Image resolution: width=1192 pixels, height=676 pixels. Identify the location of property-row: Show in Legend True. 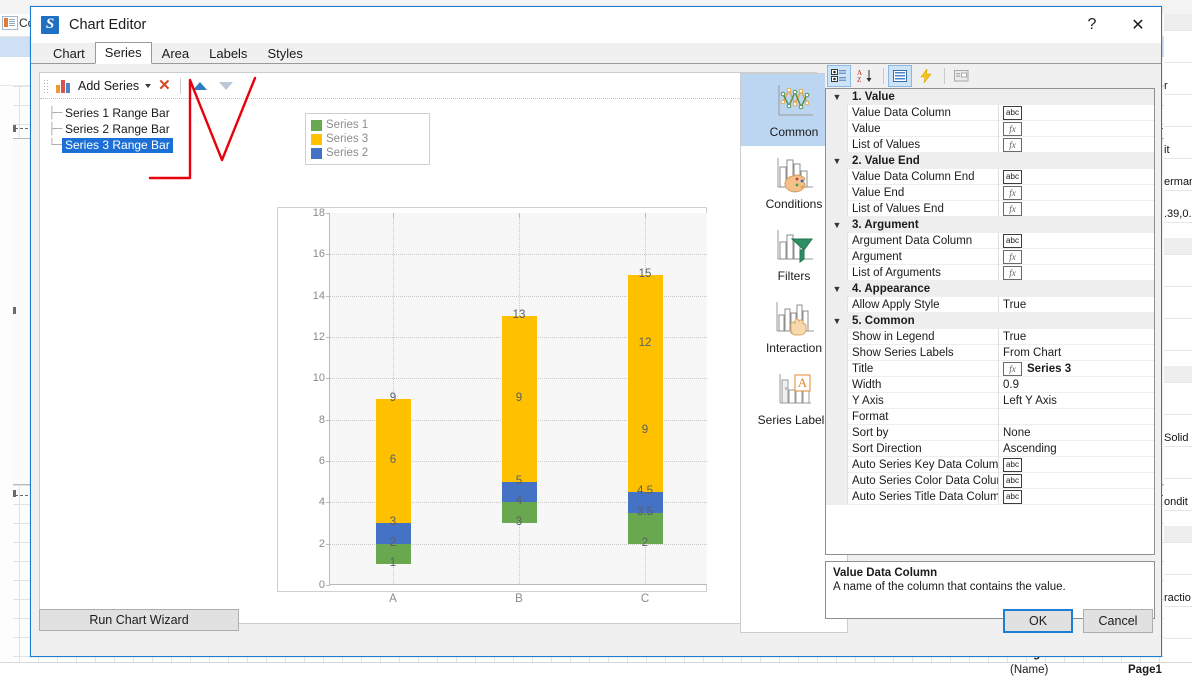
(990, 336).